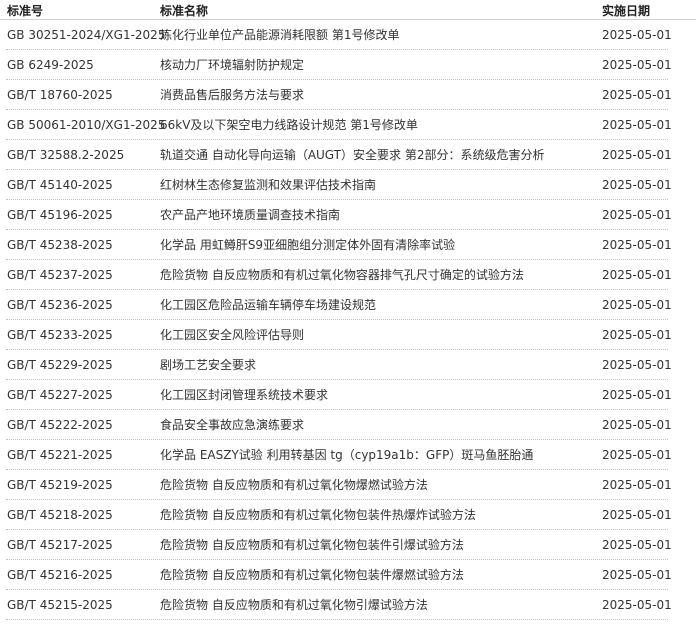  Describe the element at coordinates (25, 11) in the screenshot. I see `header-standard-code: 标准号` at that location.